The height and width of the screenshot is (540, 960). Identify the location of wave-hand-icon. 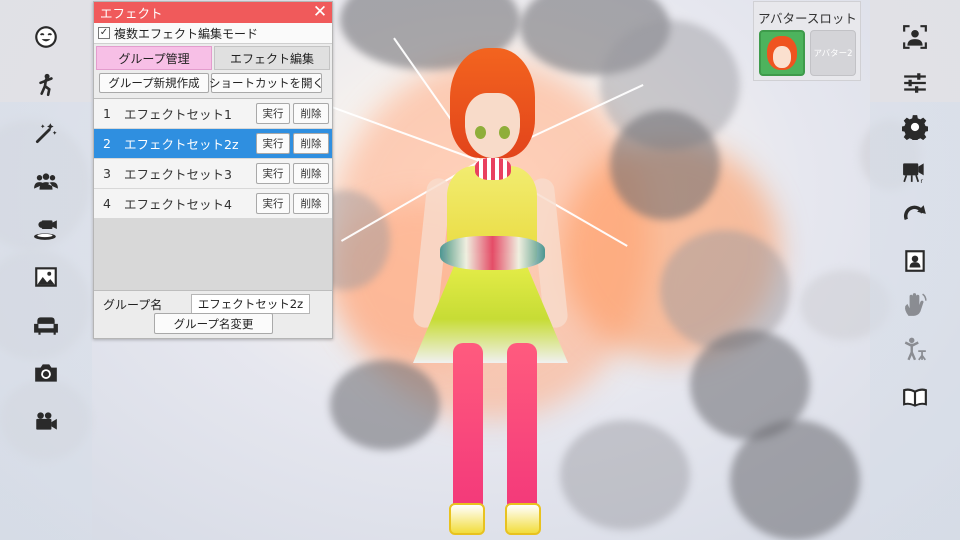
(915, 305).